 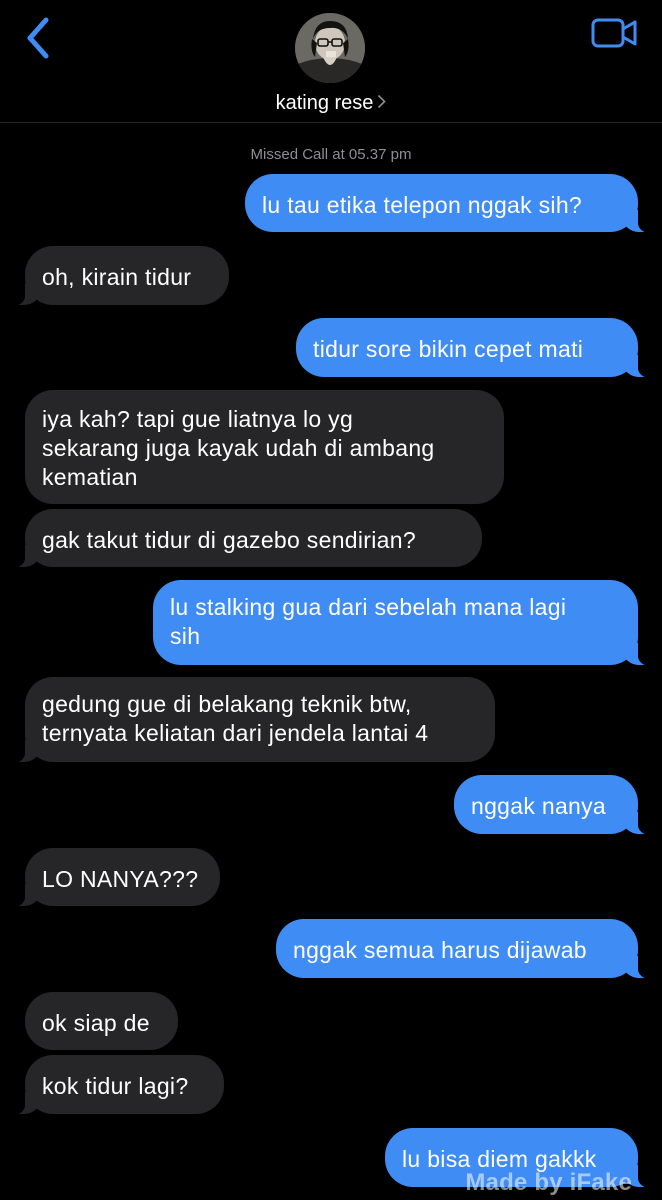 I want to click on message-bubble-sent: lu tau etika telepon nggak sih?, so click(x=451, y=203).